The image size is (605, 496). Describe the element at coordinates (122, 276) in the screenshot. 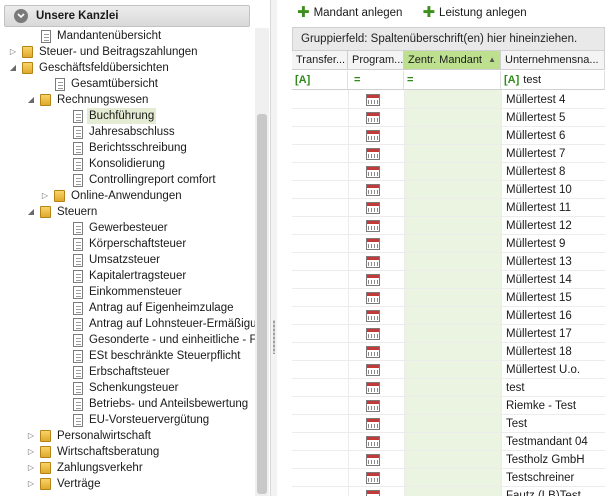

I see `tree-item: Kapitalertragsteuer` at that location.